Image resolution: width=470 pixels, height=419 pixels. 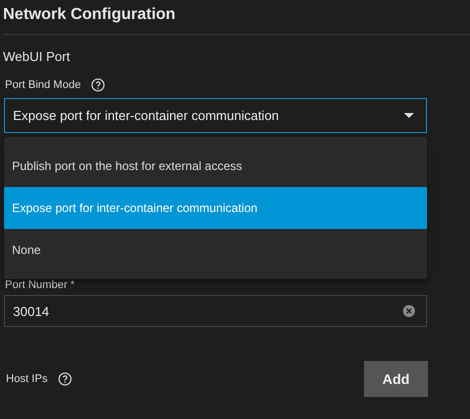 I want to click on dropdown-option: None, so click(x=215, y=250).